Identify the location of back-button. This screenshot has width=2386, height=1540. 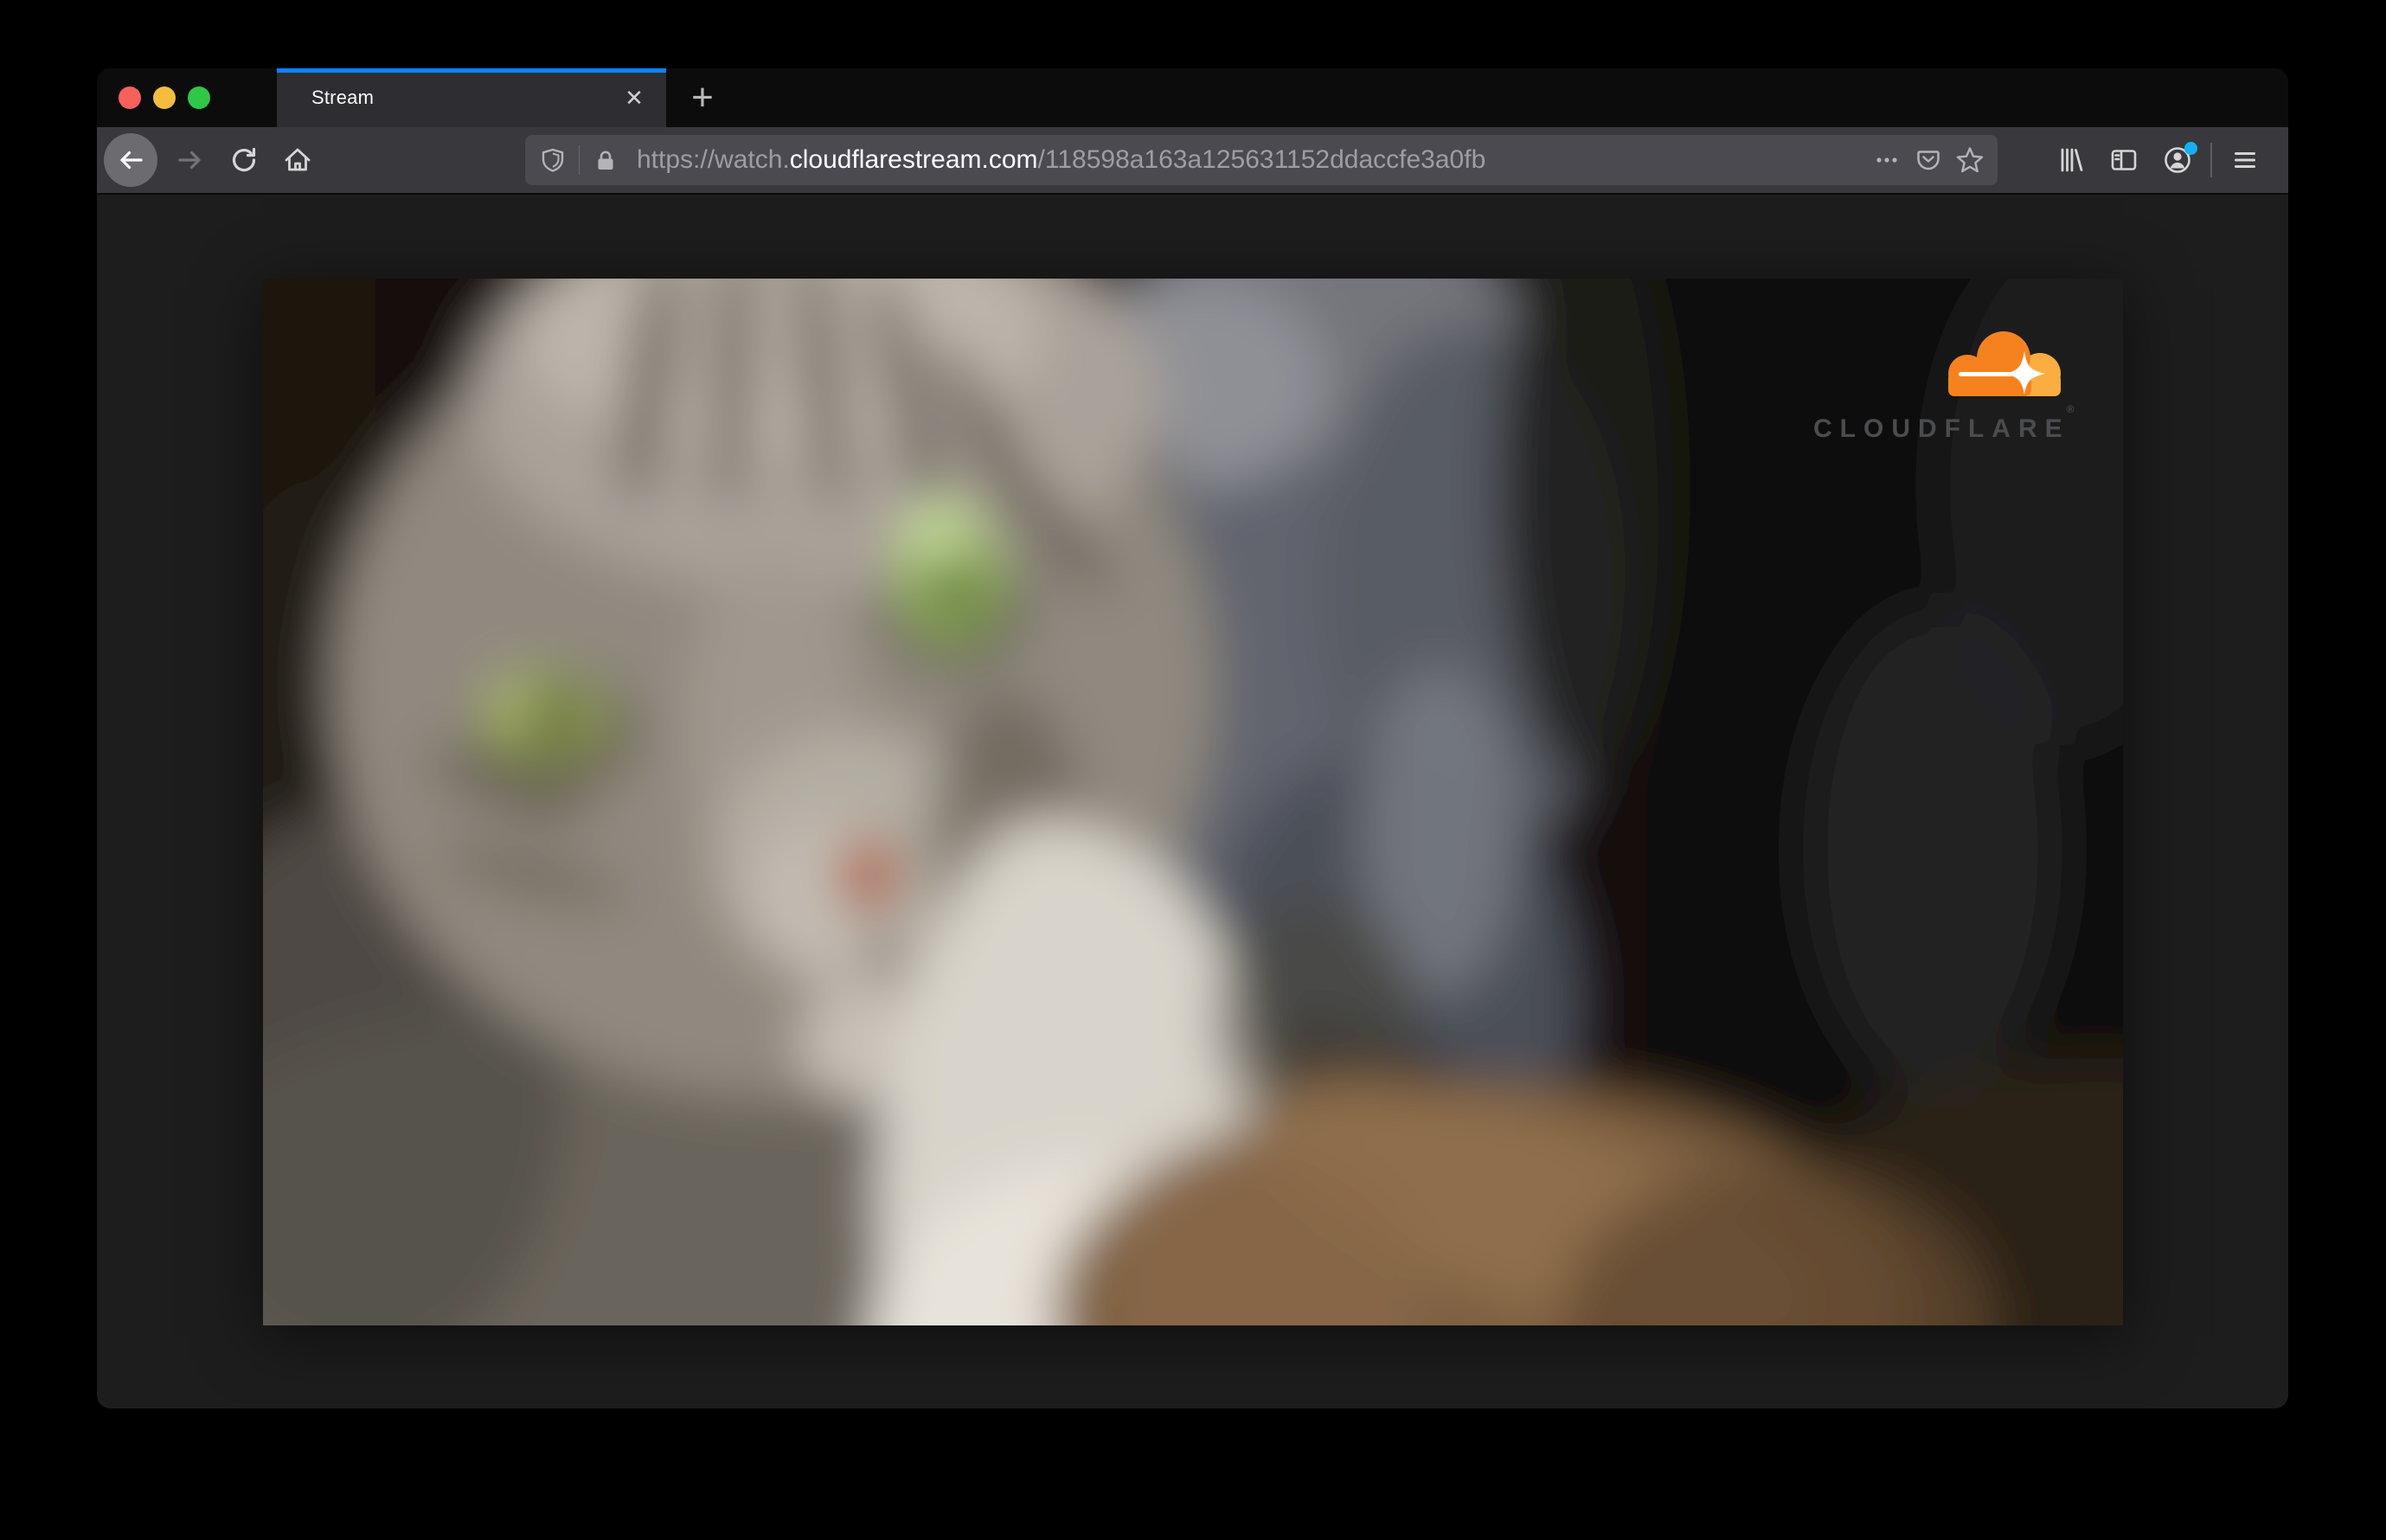
(130, 160).